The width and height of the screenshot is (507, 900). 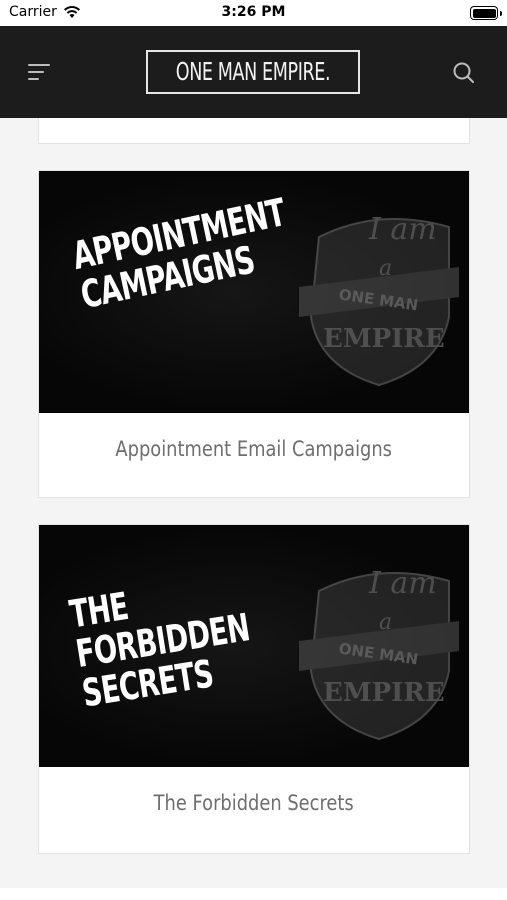 I want to click on status-bar: Carrier 3:26 PM, so click(x=253, y=13).